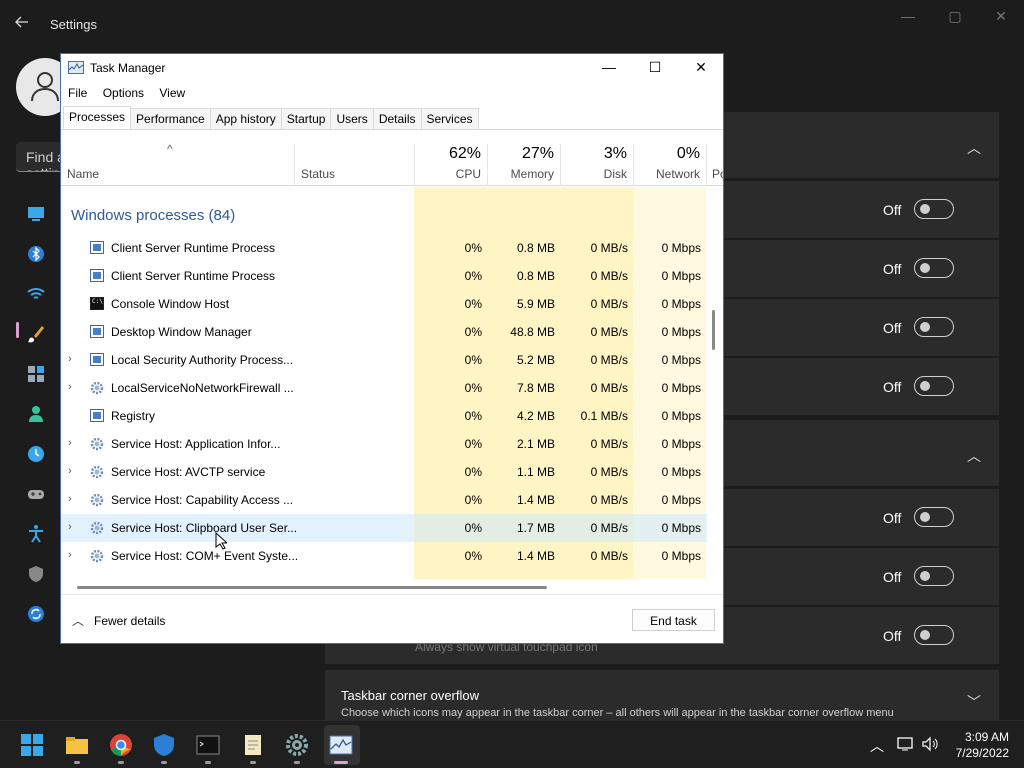 The image size is (1024, 768). What do you see at coordinates (955, 17) in the screenshot?
I see `settings-restore-icon: ▢` at bounding box center [955, 17].